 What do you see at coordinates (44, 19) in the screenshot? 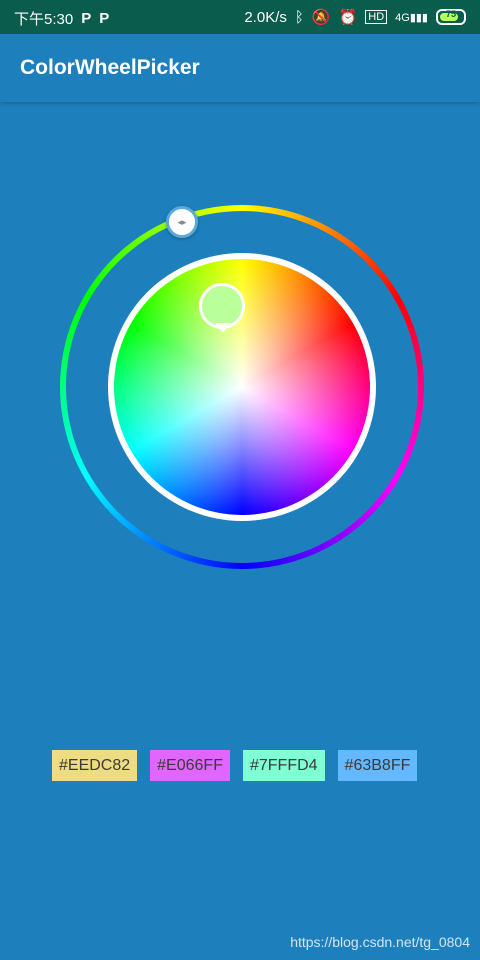
I see `status-time: 下午5:30` at bounding box center [44, 19].